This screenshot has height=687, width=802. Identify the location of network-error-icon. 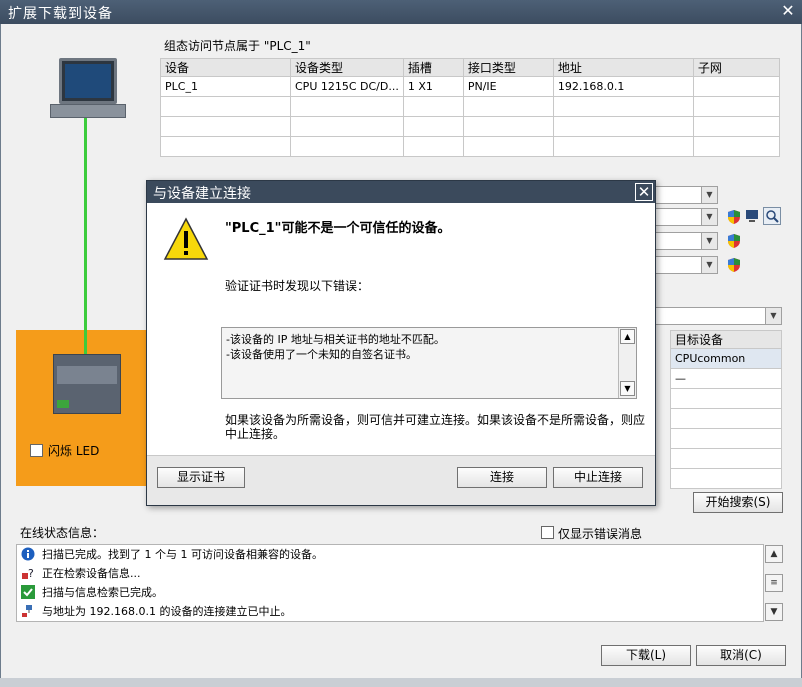
(27, 611).